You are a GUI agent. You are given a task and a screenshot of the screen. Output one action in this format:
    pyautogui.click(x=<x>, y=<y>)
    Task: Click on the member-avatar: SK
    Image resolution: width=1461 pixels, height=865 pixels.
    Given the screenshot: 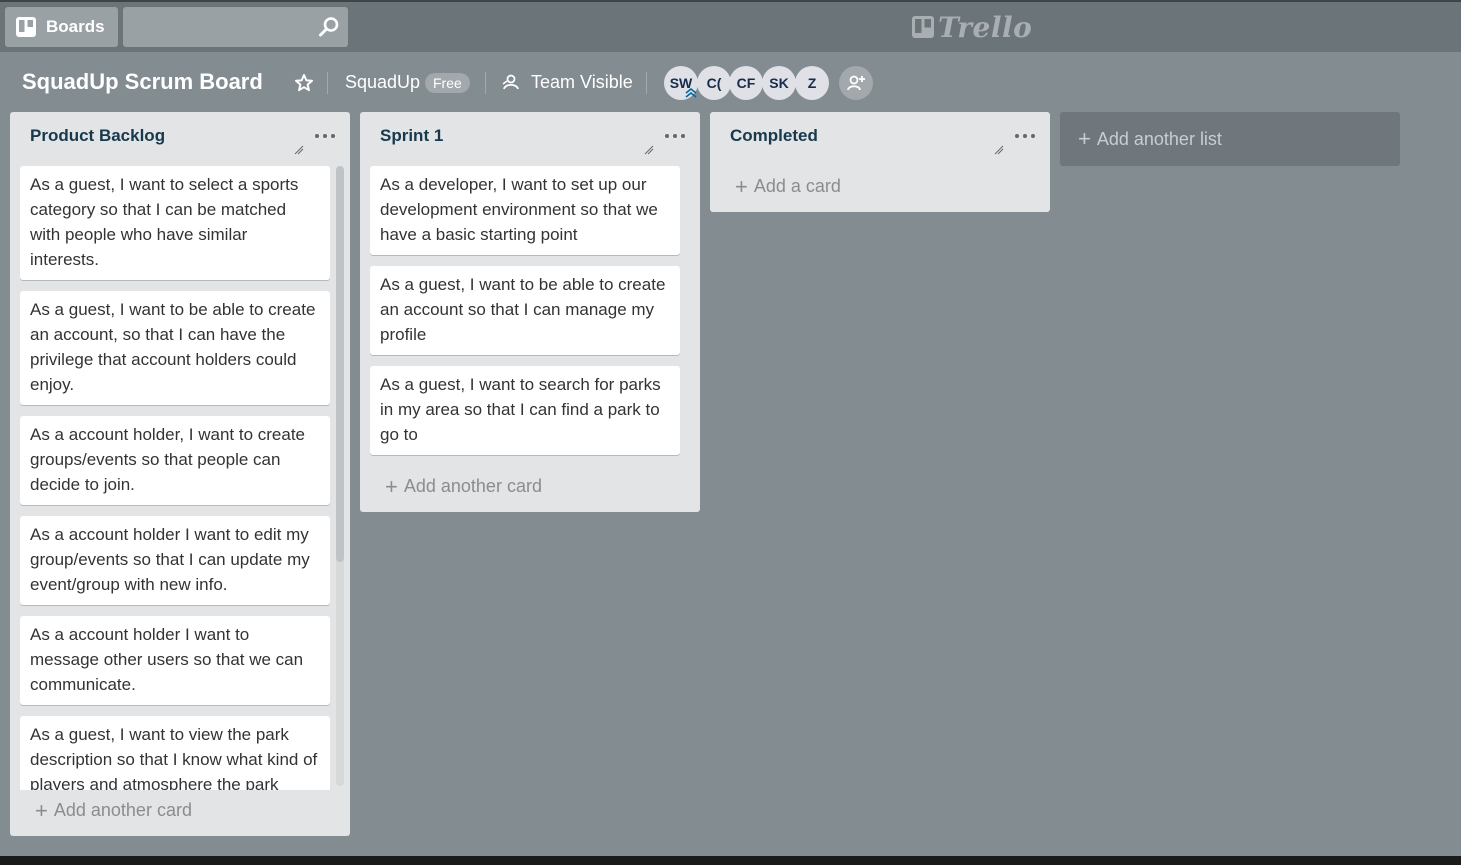 What is the action you would take?
    pyautogui.click(x=779, y=83)
    